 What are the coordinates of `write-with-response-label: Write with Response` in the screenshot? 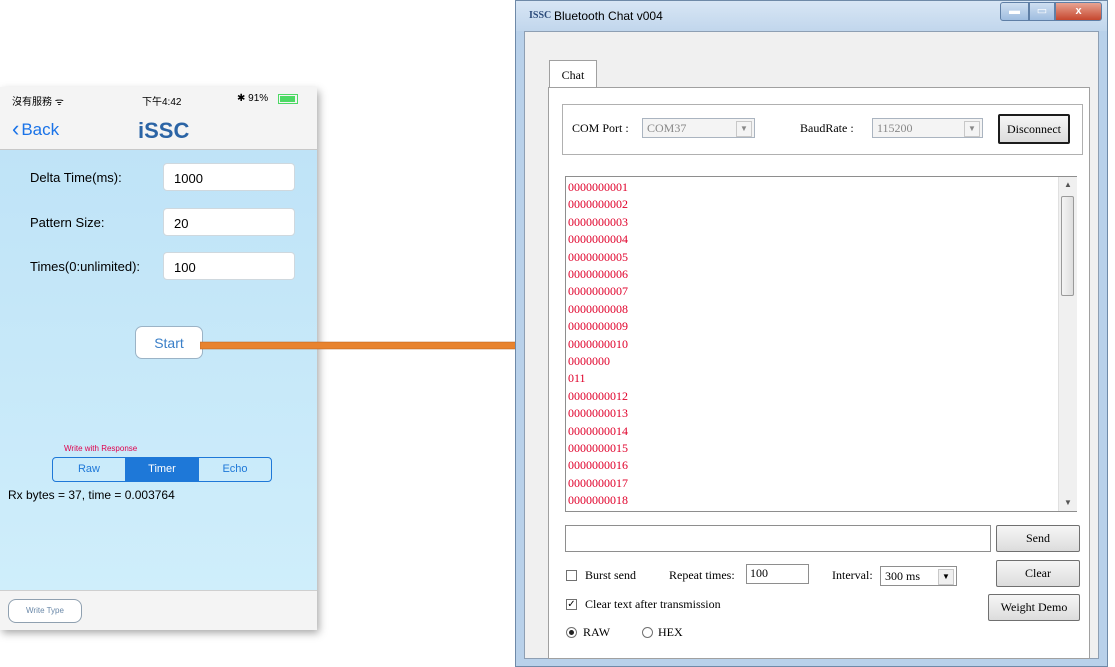 It's located at (101, 448).